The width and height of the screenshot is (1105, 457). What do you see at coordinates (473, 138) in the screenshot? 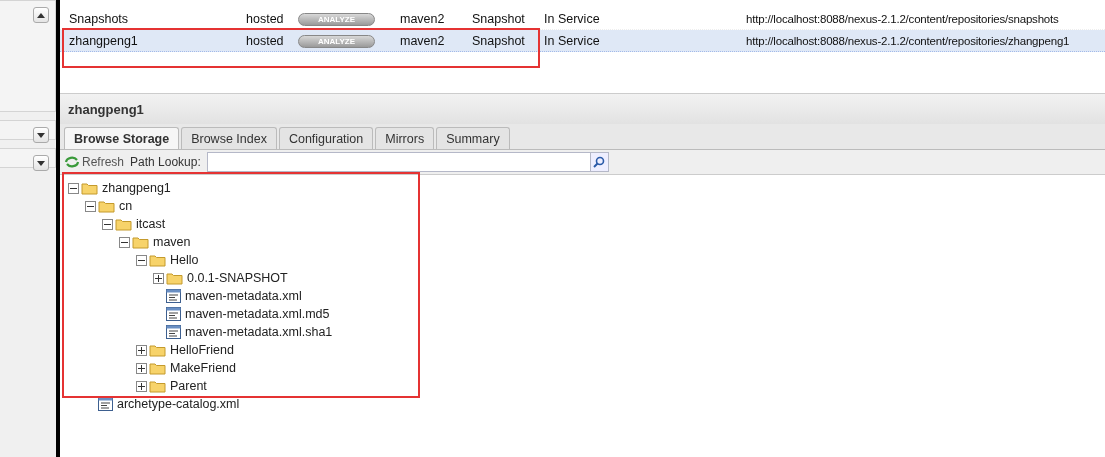
I see `tab: Summary` at bounding box center [473, 138].